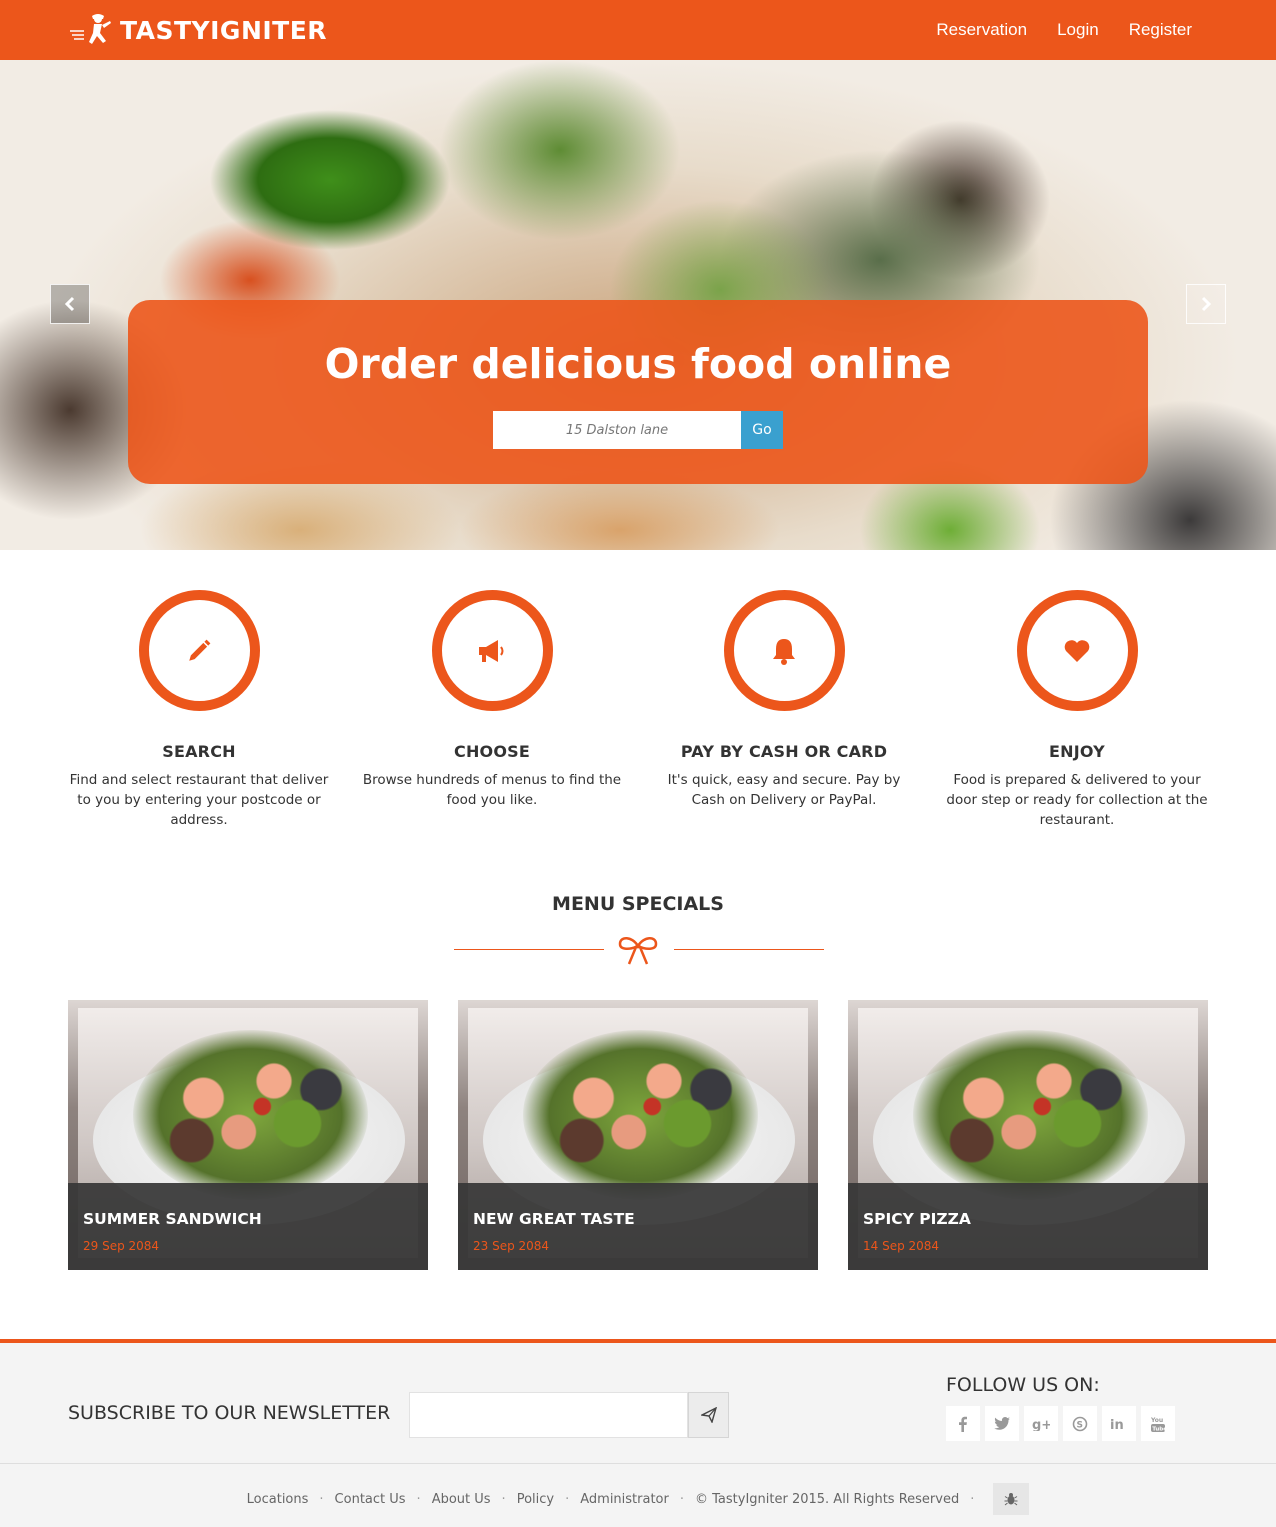  I want to click on menu-special-date: 23 Sep 2084, so click(511, 1246).